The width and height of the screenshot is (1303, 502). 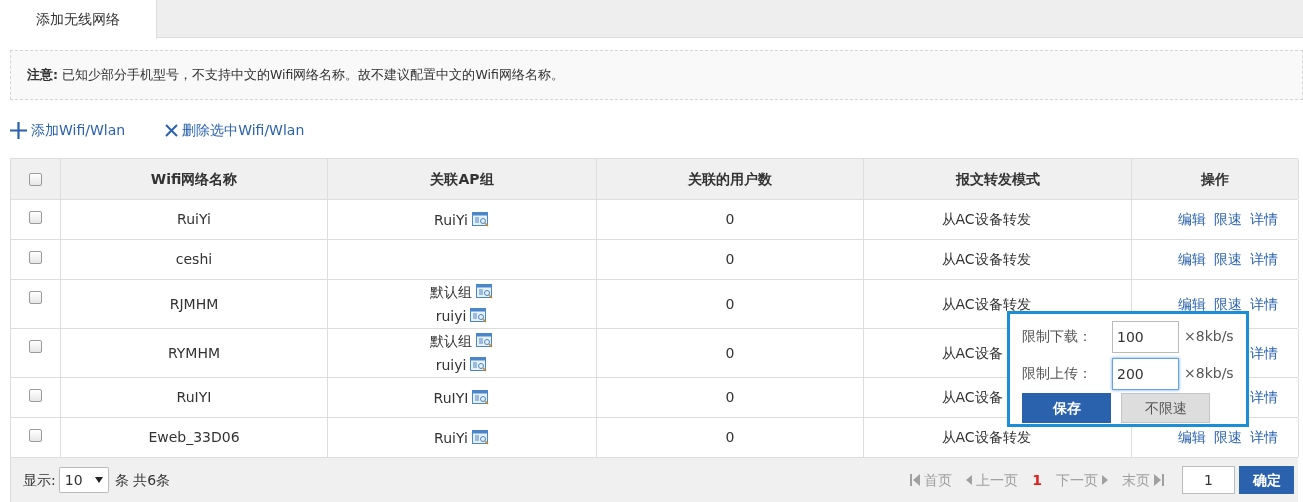 I want to click on caret-left-icon, so click(x=969, y=480).